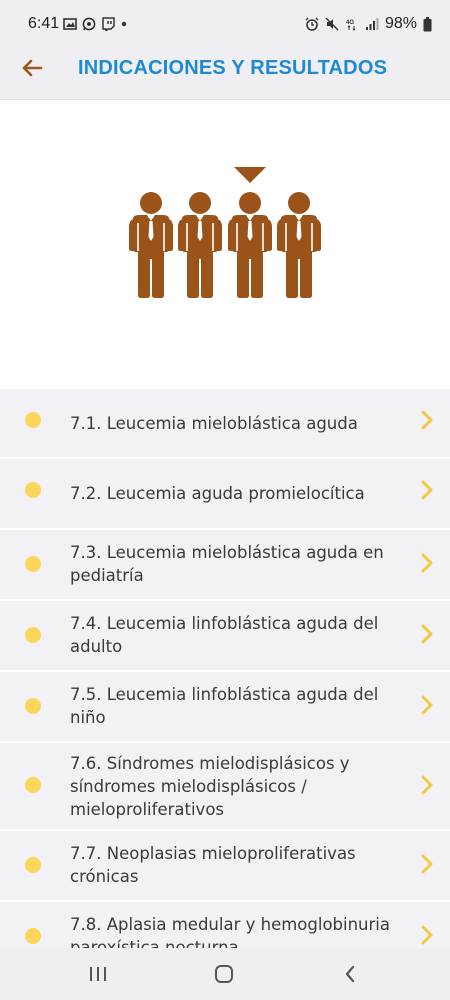 The width and height of the screenshot is (450, 1000). Describe the element at coordinates (108, 24) in the screenshot. I see `twitch-icon` at that location.